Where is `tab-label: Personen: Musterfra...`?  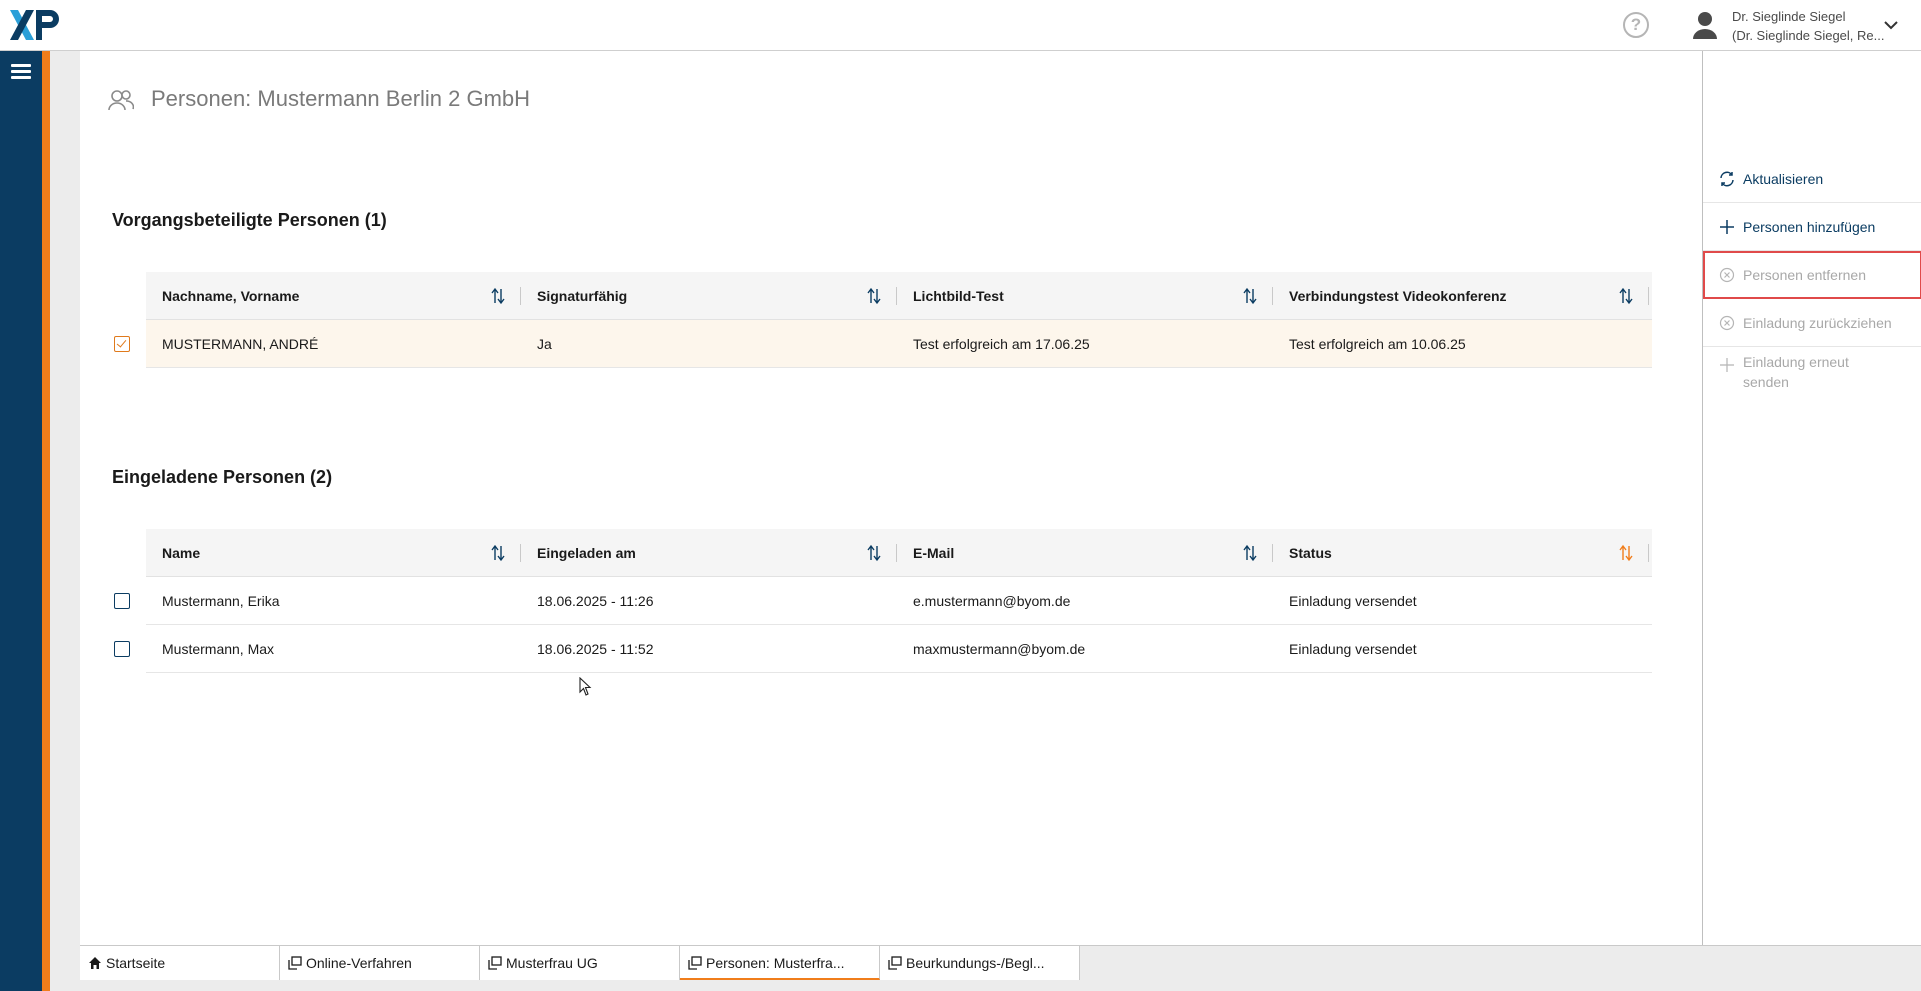 tab-label: Personen: Musterfra... is located at coordinates (775, 963).